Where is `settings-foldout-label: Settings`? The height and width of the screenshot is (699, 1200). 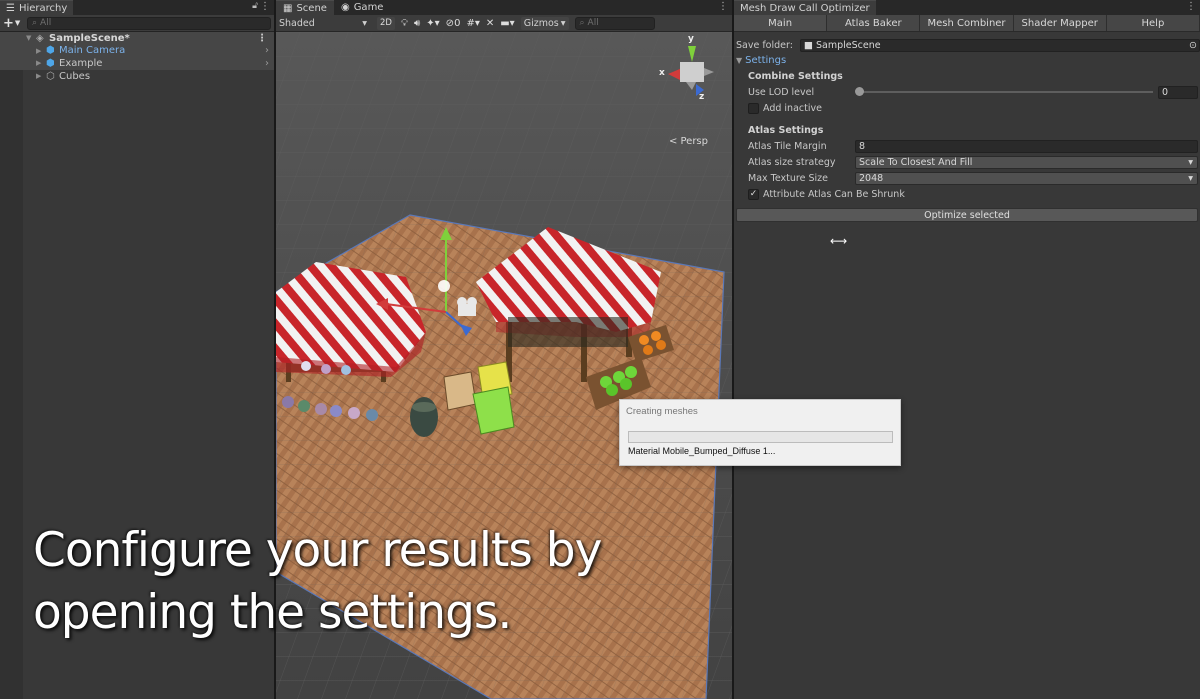 settings-foldout-label: Settings is located at coordinates (766, 60).